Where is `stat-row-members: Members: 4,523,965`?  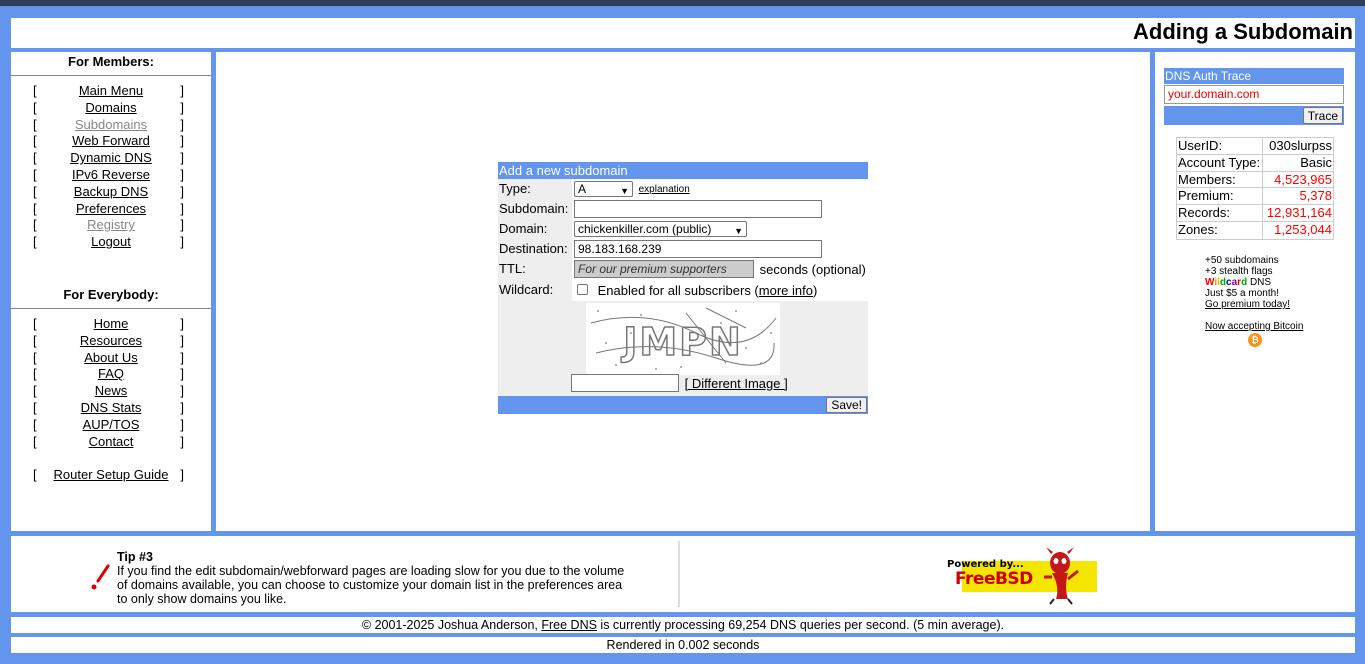 stat-row-members: Members: 4,523,965 is located at coordinates (1255, 180).